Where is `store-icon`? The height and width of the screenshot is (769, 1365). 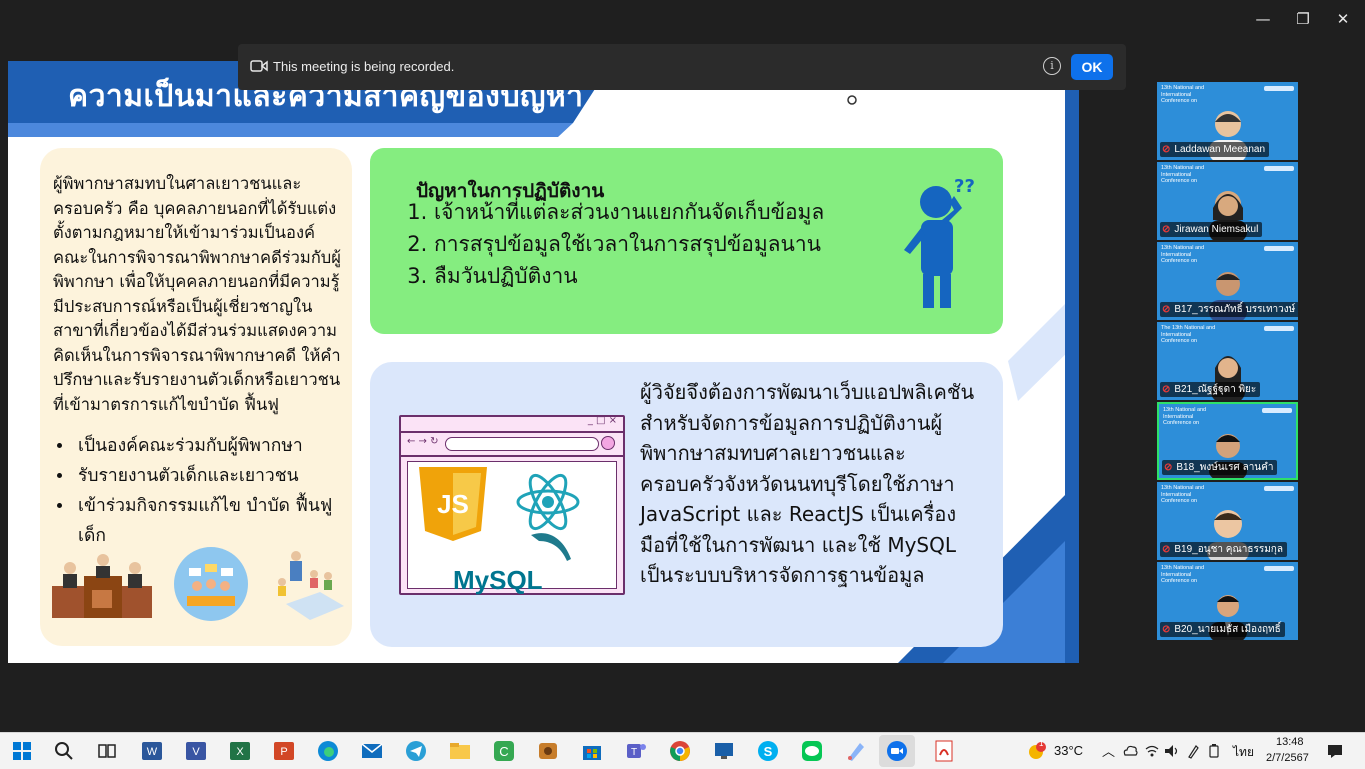 store-icon is located at coordinates (592, 751).